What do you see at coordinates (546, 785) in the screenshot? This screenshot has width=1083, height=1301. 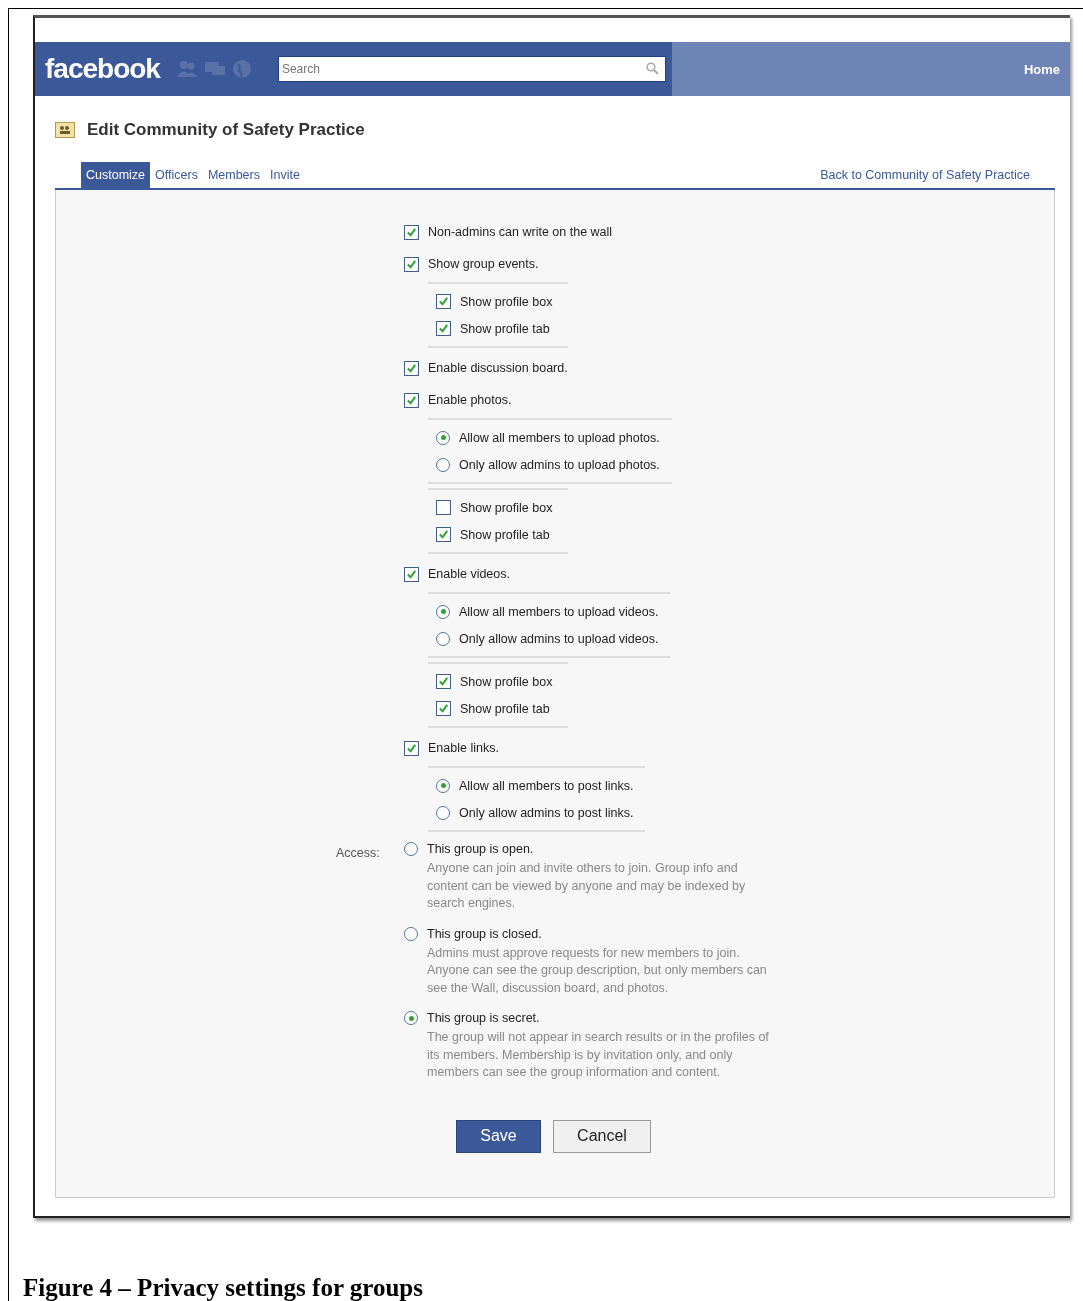 I see `option-label: Allow all members to post links.` at bounding box center [546, 785].